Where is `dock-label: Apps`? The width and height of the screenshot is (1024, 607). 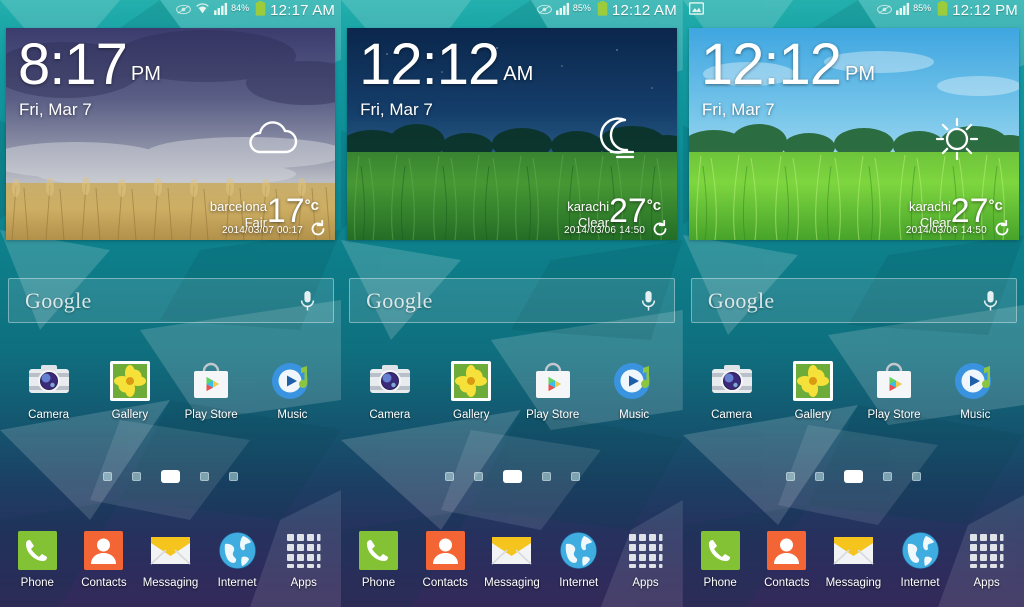 dock-label: Apps is located at coordinates (986, 583).